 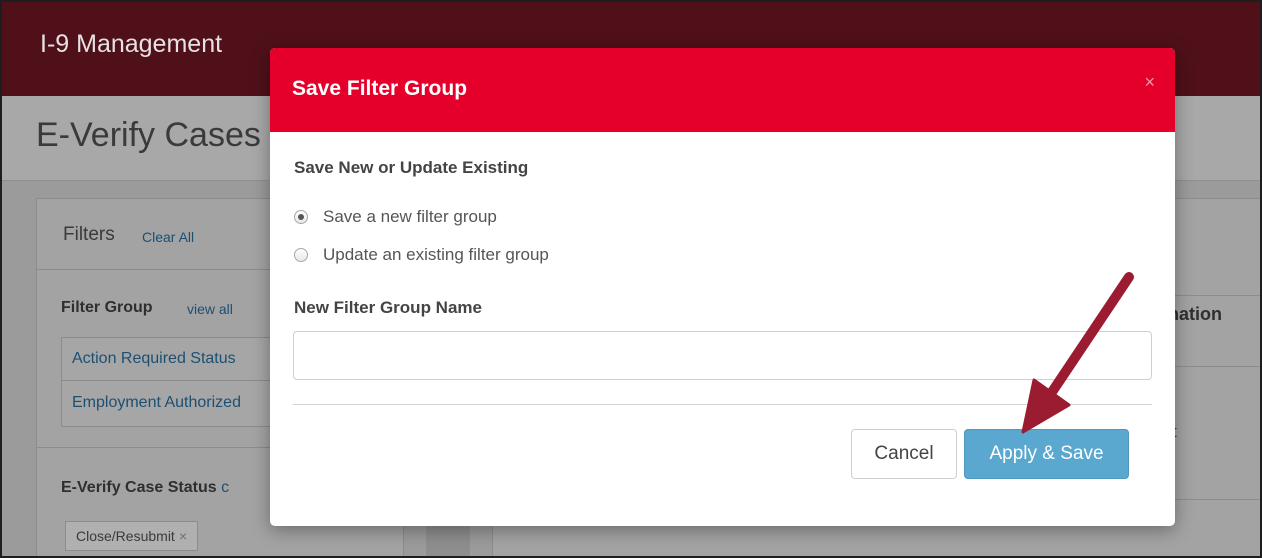 What do you see at coordinates (225, 487) in the screenshot?
I see `case-status-link-fragment: c` at bounding box center [225, 487].